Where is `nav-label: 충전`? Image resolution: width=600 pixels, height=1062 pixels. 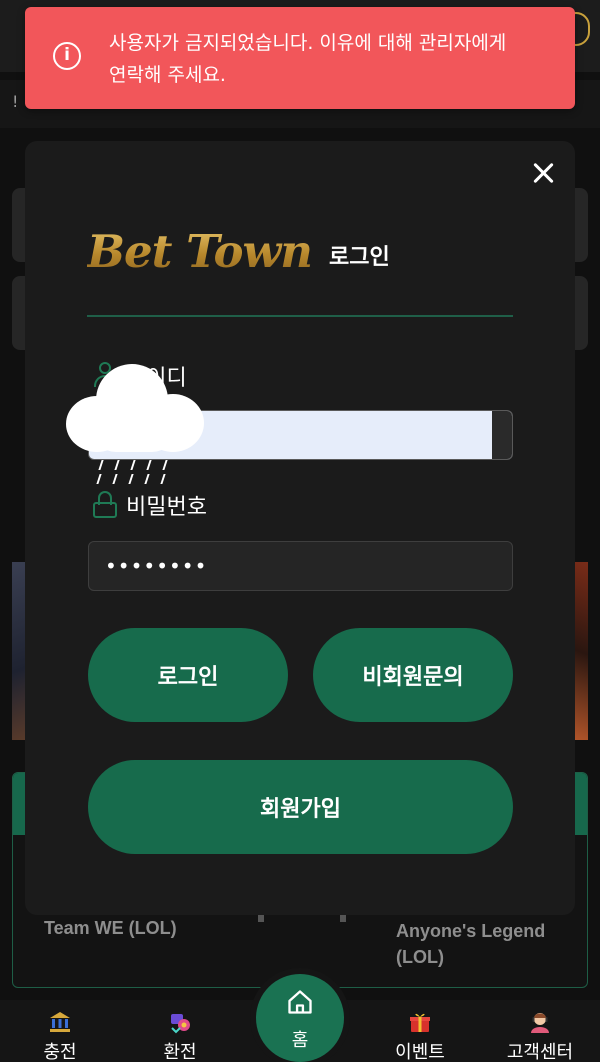
nav-label: 충전 is located at coordinates (60, 1052).